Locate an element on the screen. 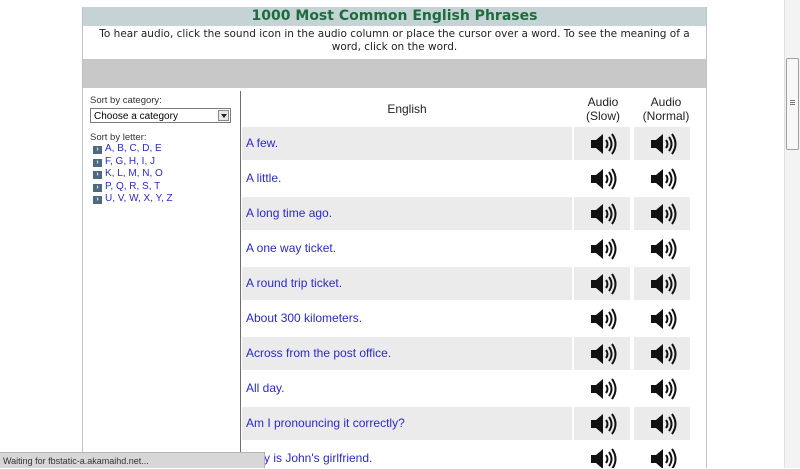 The width and height of the screenshot is (800, 469). table-row: Across from the post office. is located at coordinates (474, 354).